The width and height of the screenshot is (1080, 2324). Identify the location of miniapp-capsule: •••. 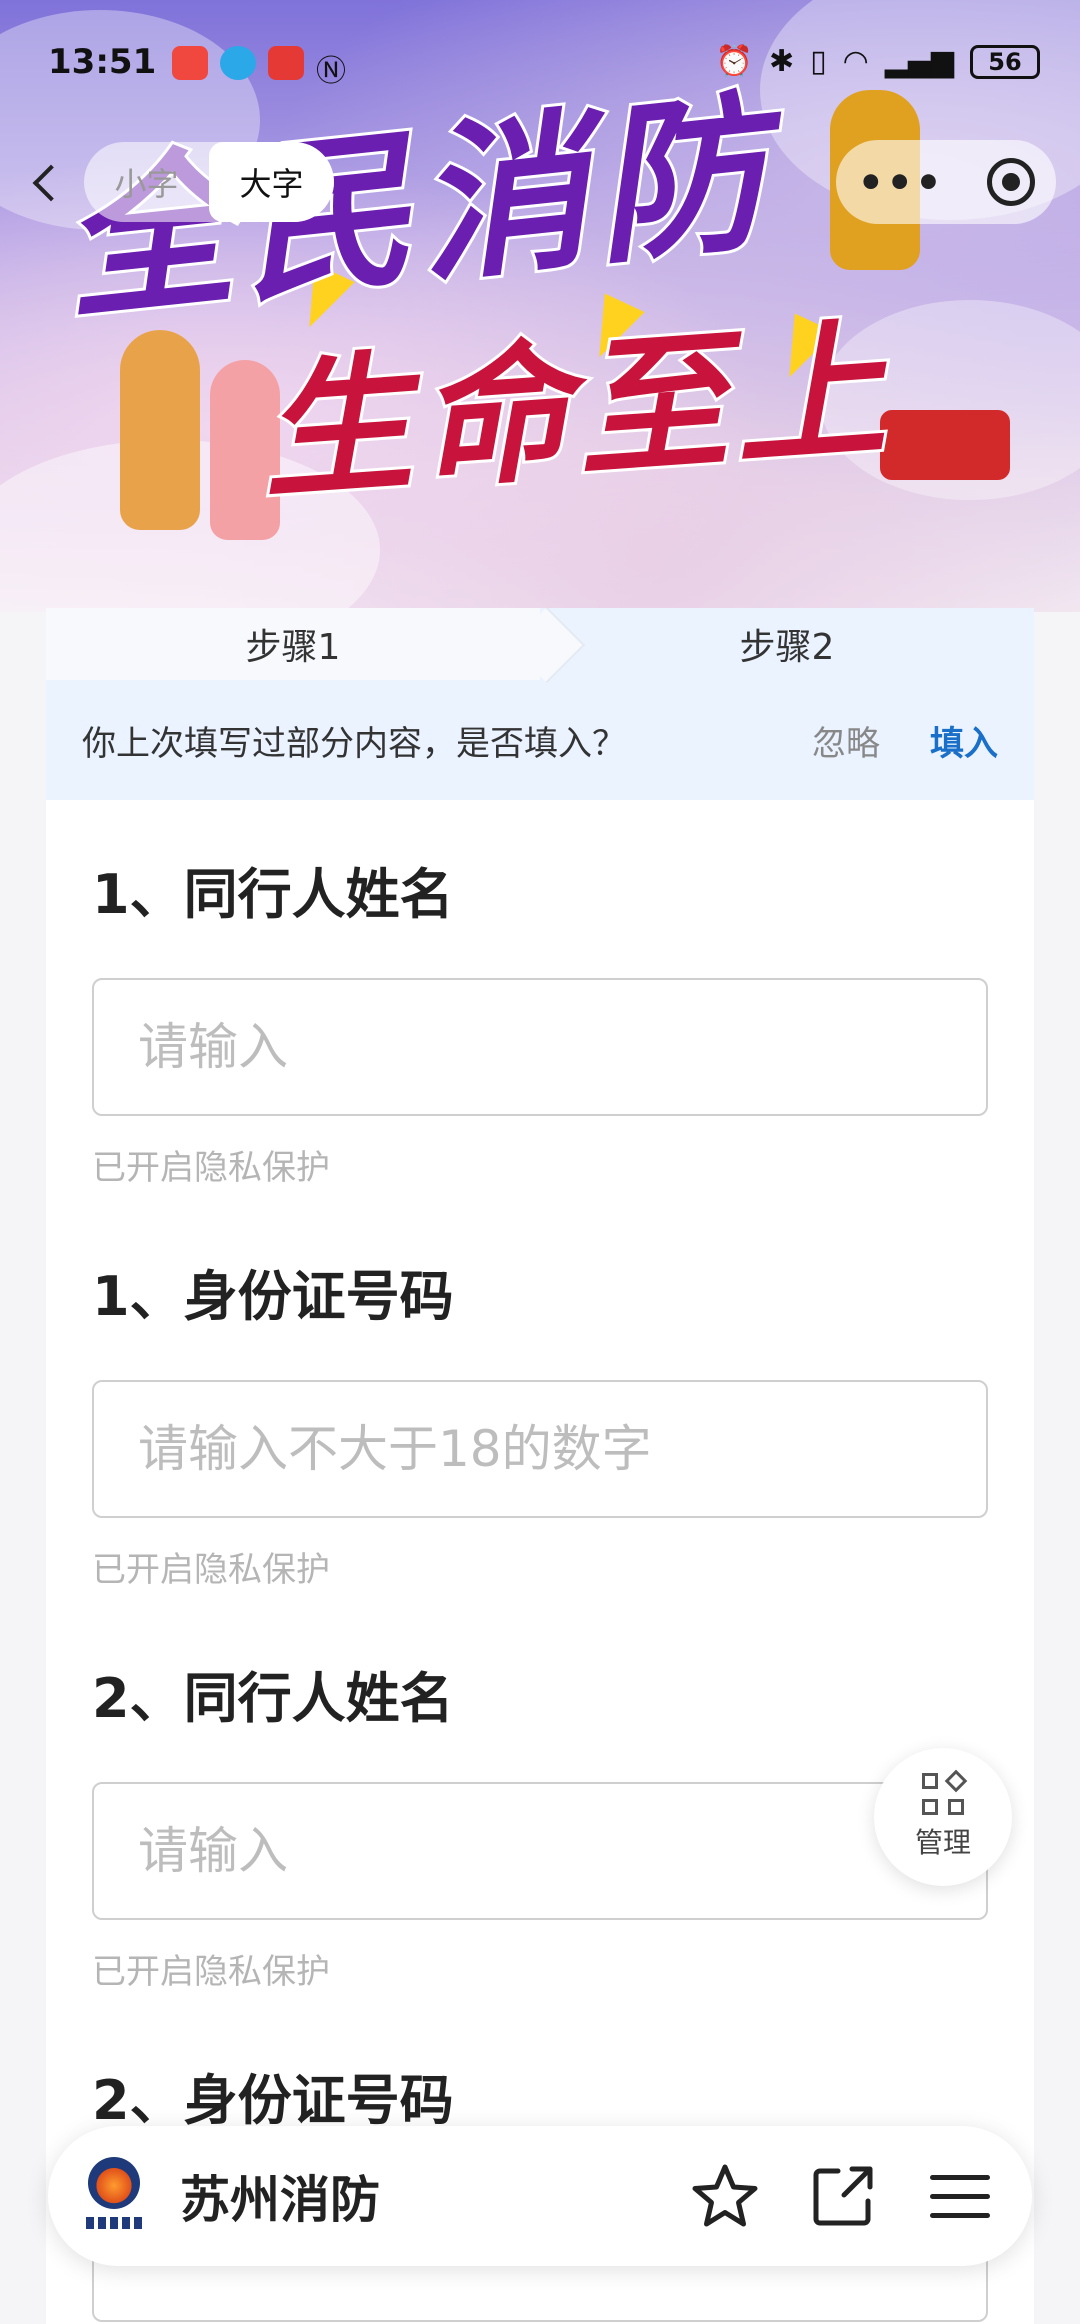
(946, 182).